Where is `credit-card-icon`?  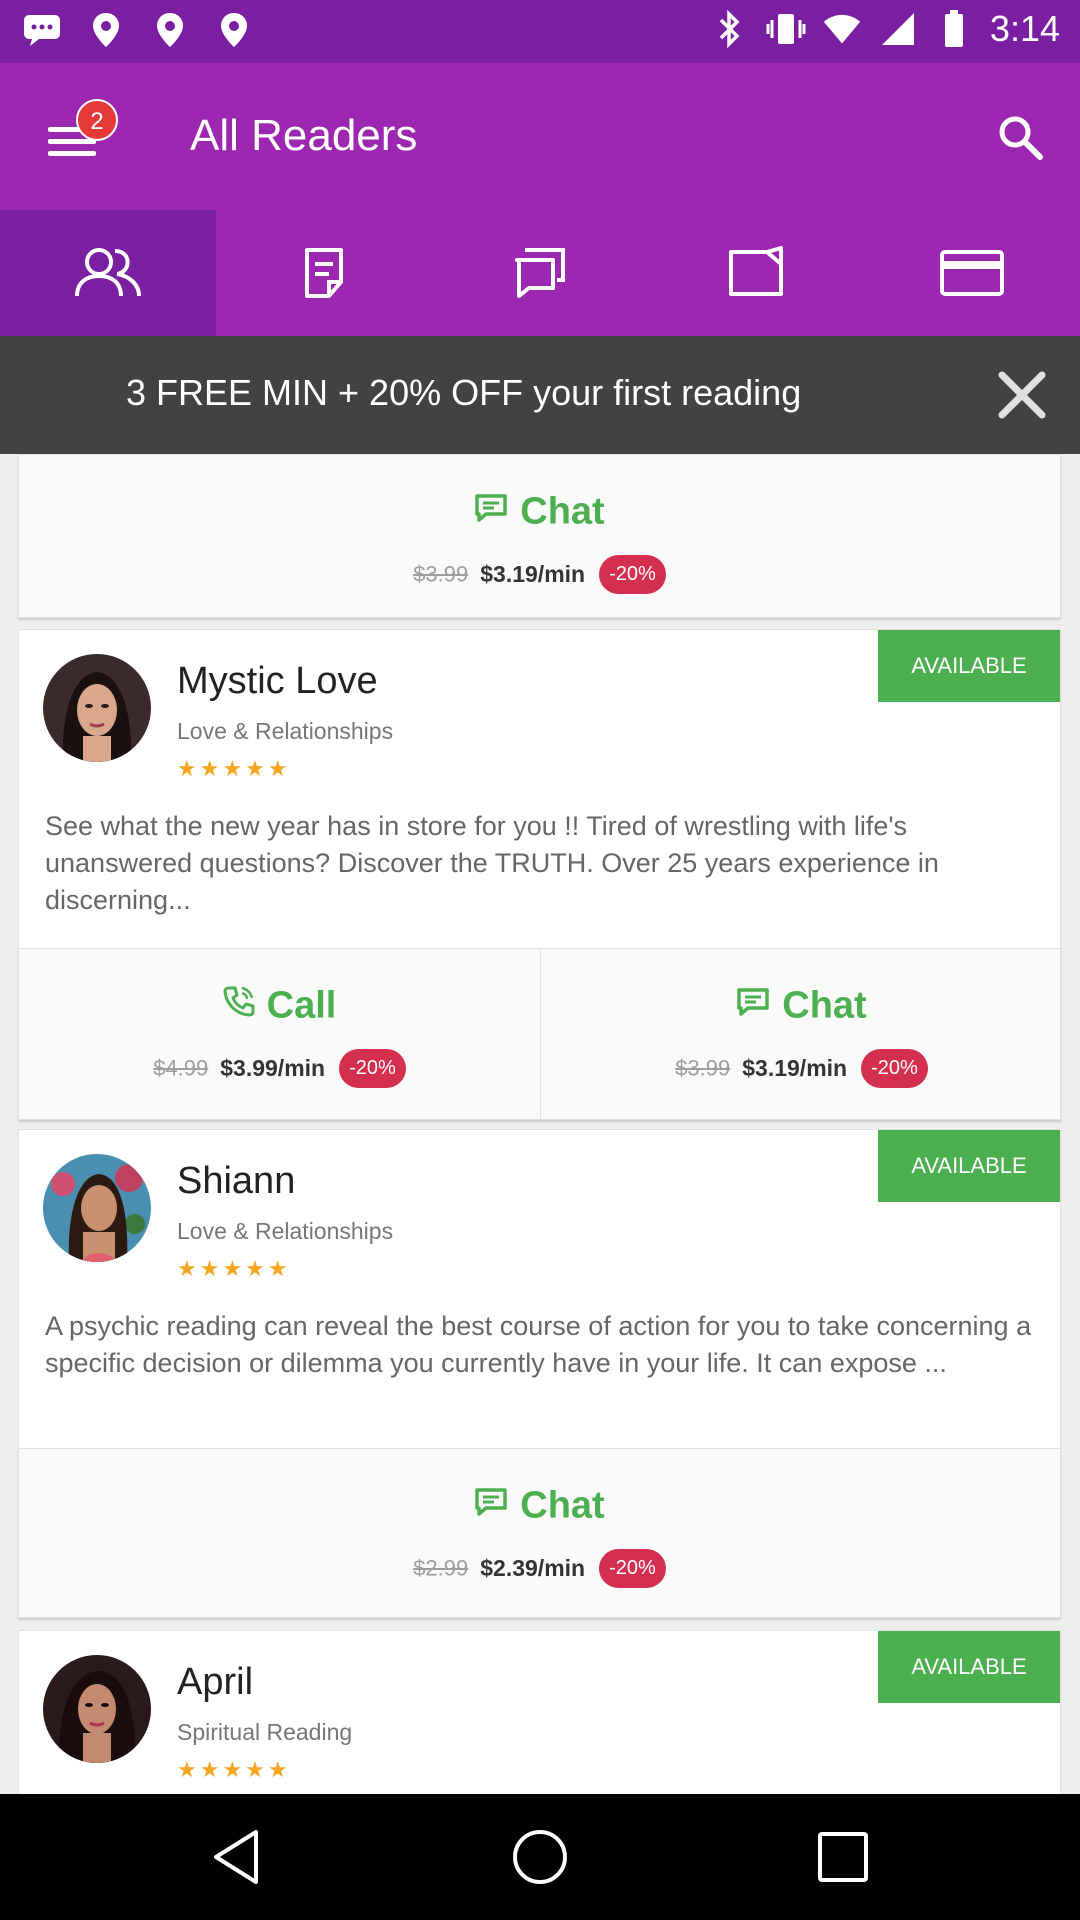
credit-card-icon is located at coordinates (972, 273).